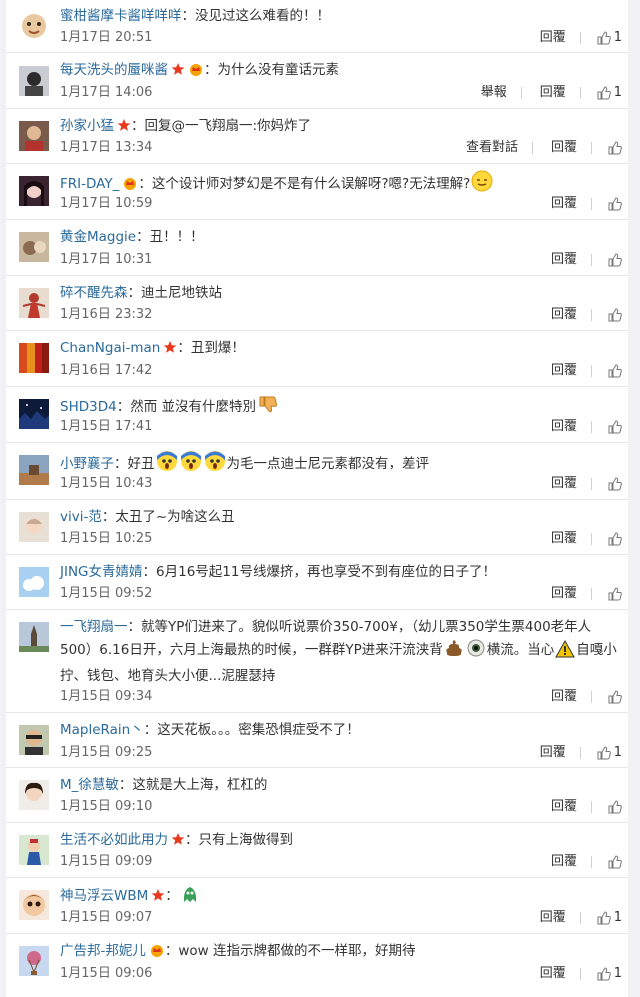  I want to click on username-link: 广告邦-邦妮儿, so click(103, 951).